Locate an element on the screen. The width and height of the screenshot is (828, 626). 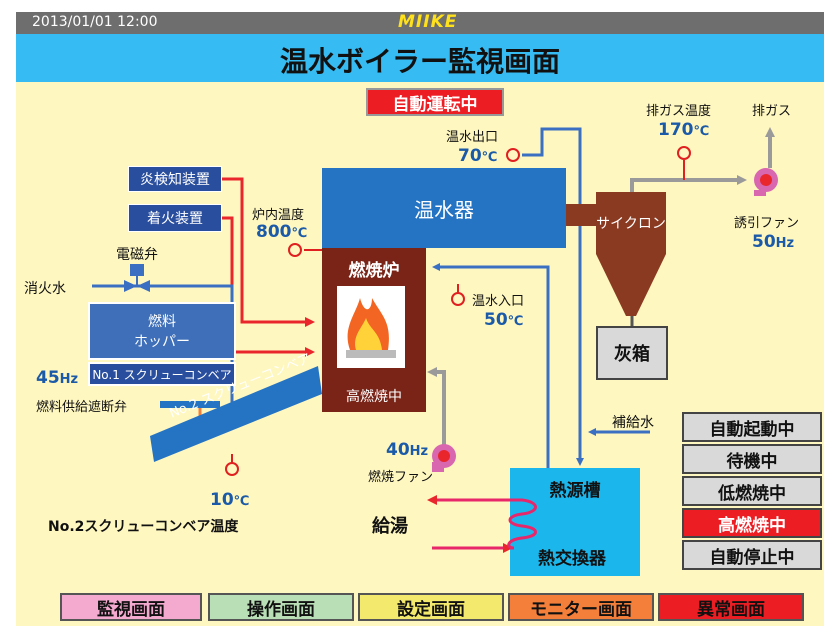
outlet-temp: 70℃ is located at coordinates (477, 156).